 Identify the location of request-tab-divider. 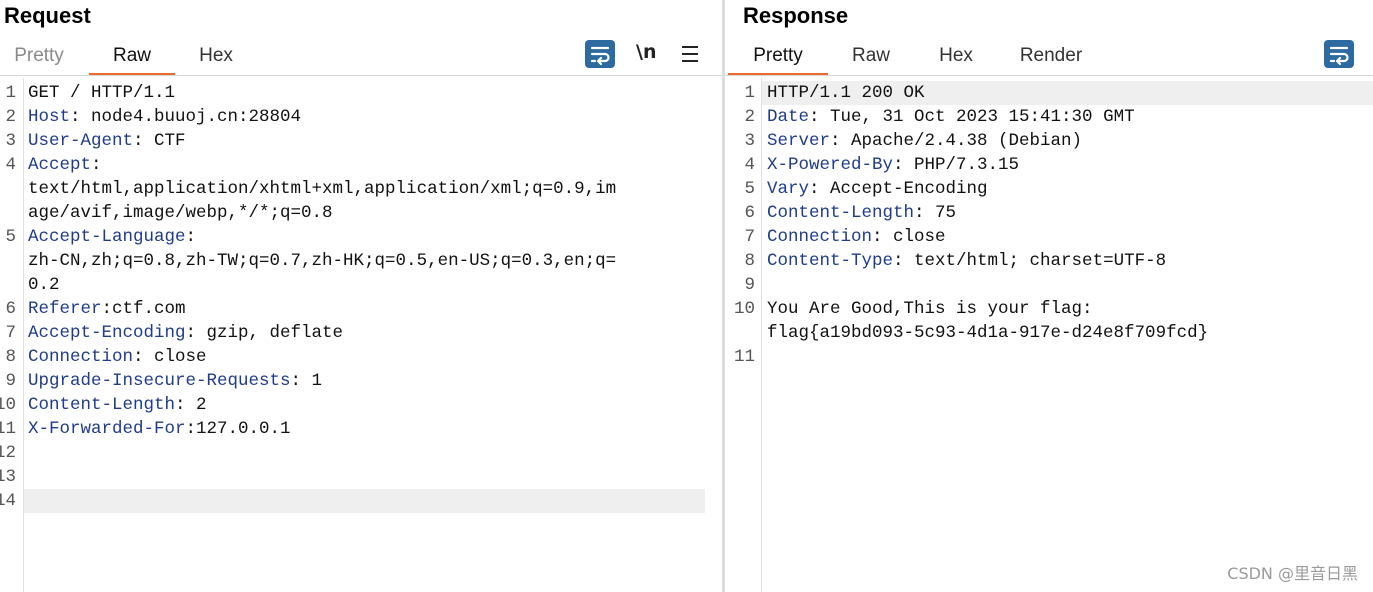
(361, 75).